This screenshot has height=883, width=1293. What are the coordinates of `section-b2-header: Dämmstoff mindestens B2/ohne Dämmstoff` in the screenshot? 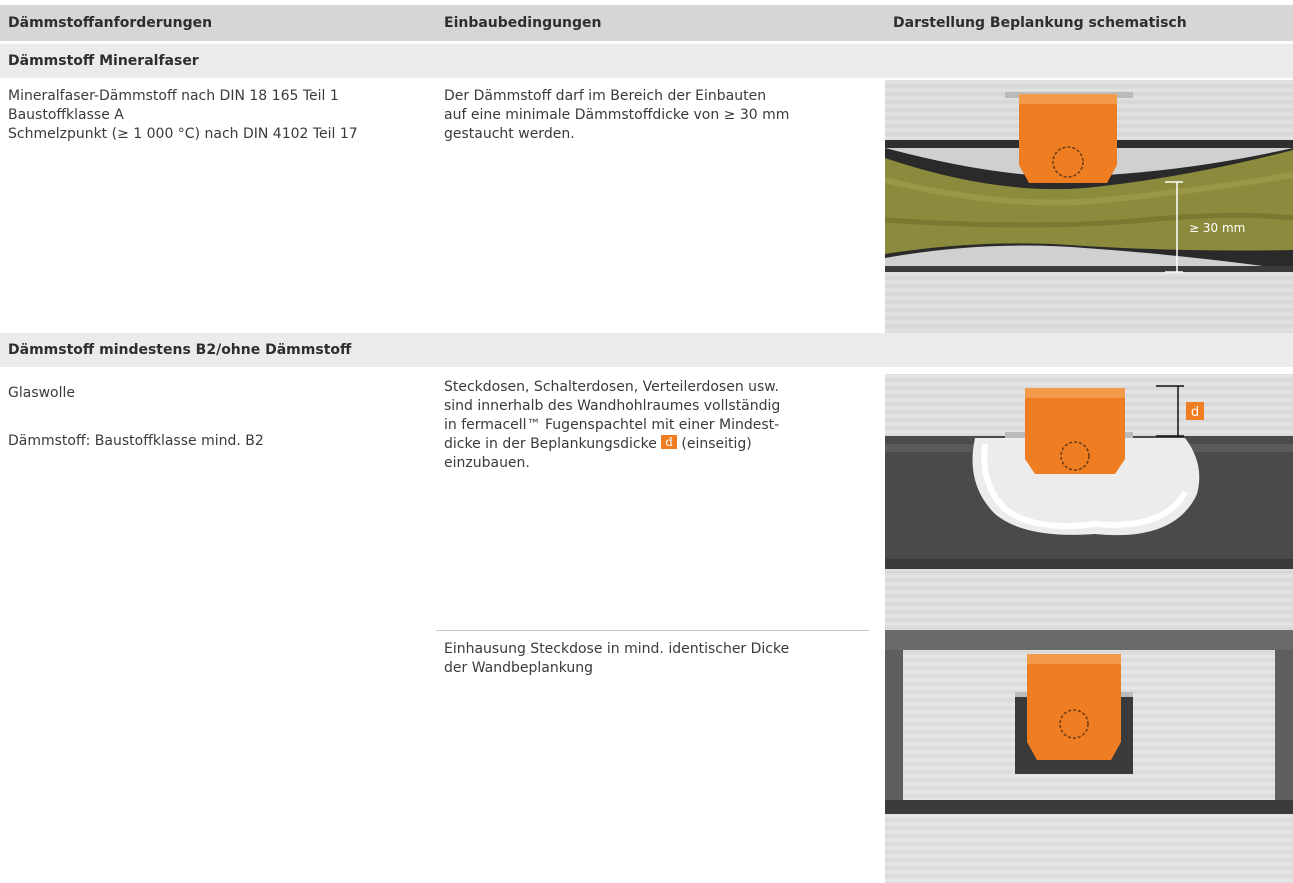 It's located at (646, 350).